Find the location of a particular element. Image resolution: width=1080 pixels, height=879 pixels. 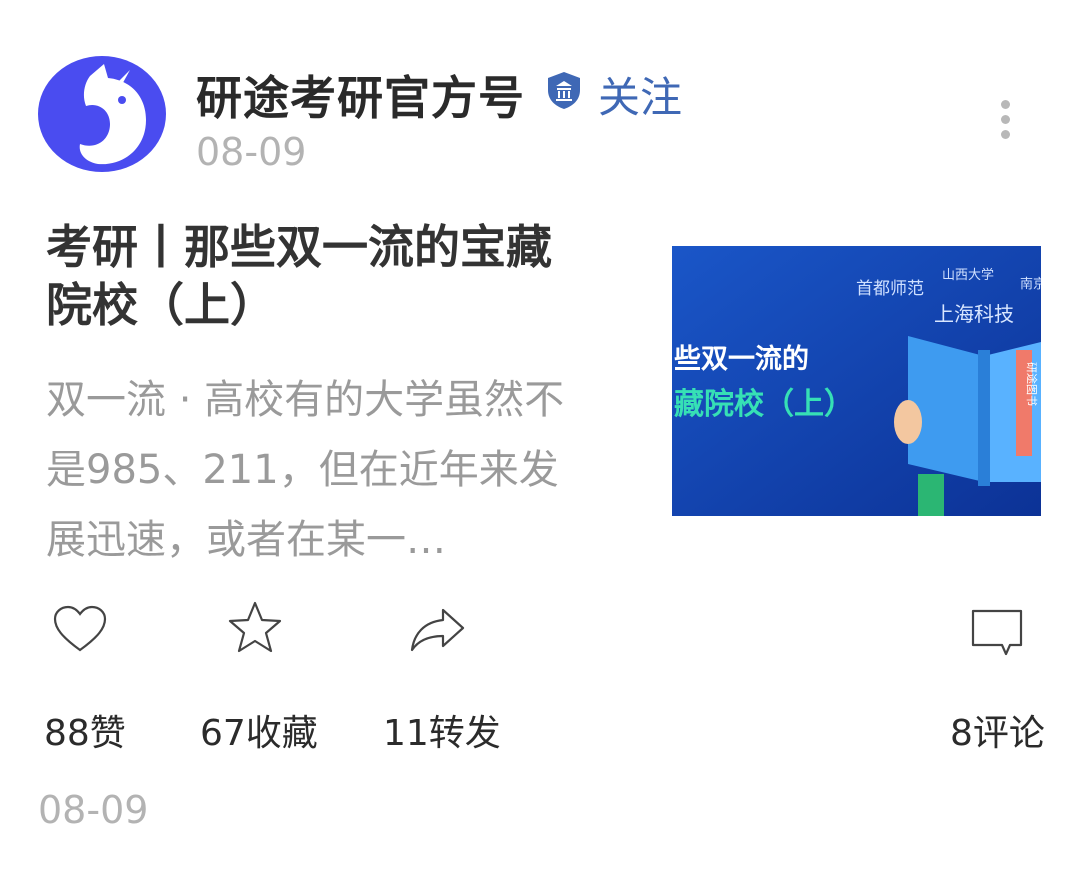

account-name: 研途考研官方号 is located at coordinates (360, 95).